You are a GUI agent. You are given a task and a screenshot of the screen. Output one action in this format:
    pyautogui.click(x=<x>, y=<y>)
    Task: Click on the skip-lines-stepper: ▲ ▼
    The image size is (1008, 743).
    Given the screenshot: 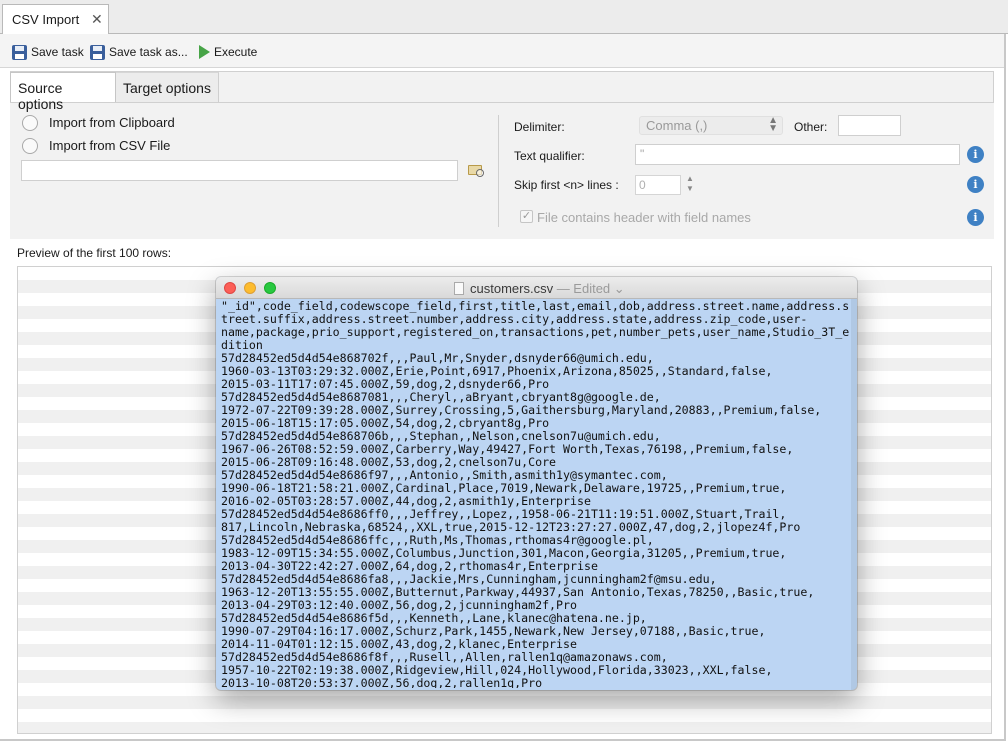 What is the action you would take?
    pyautogui.click(x=690, y=185)
    